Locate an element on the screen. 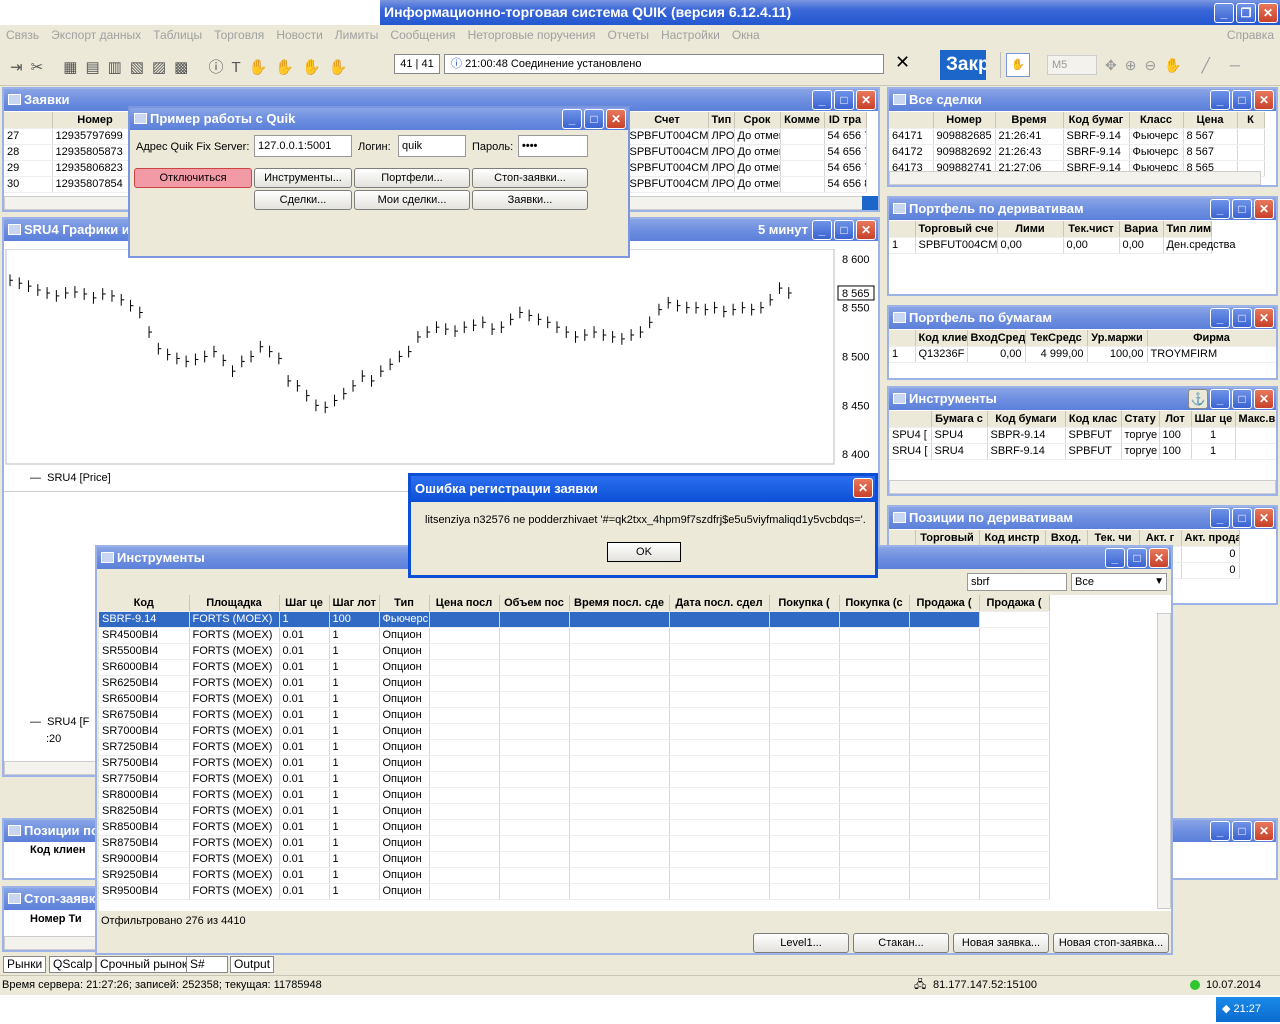 This screenshot has width=1280, height=1024. table-row: SPU4 [SPU4 SBPR-9.14 SPBFUT торгуе 100 1 is located at coordinates (1082, 435).